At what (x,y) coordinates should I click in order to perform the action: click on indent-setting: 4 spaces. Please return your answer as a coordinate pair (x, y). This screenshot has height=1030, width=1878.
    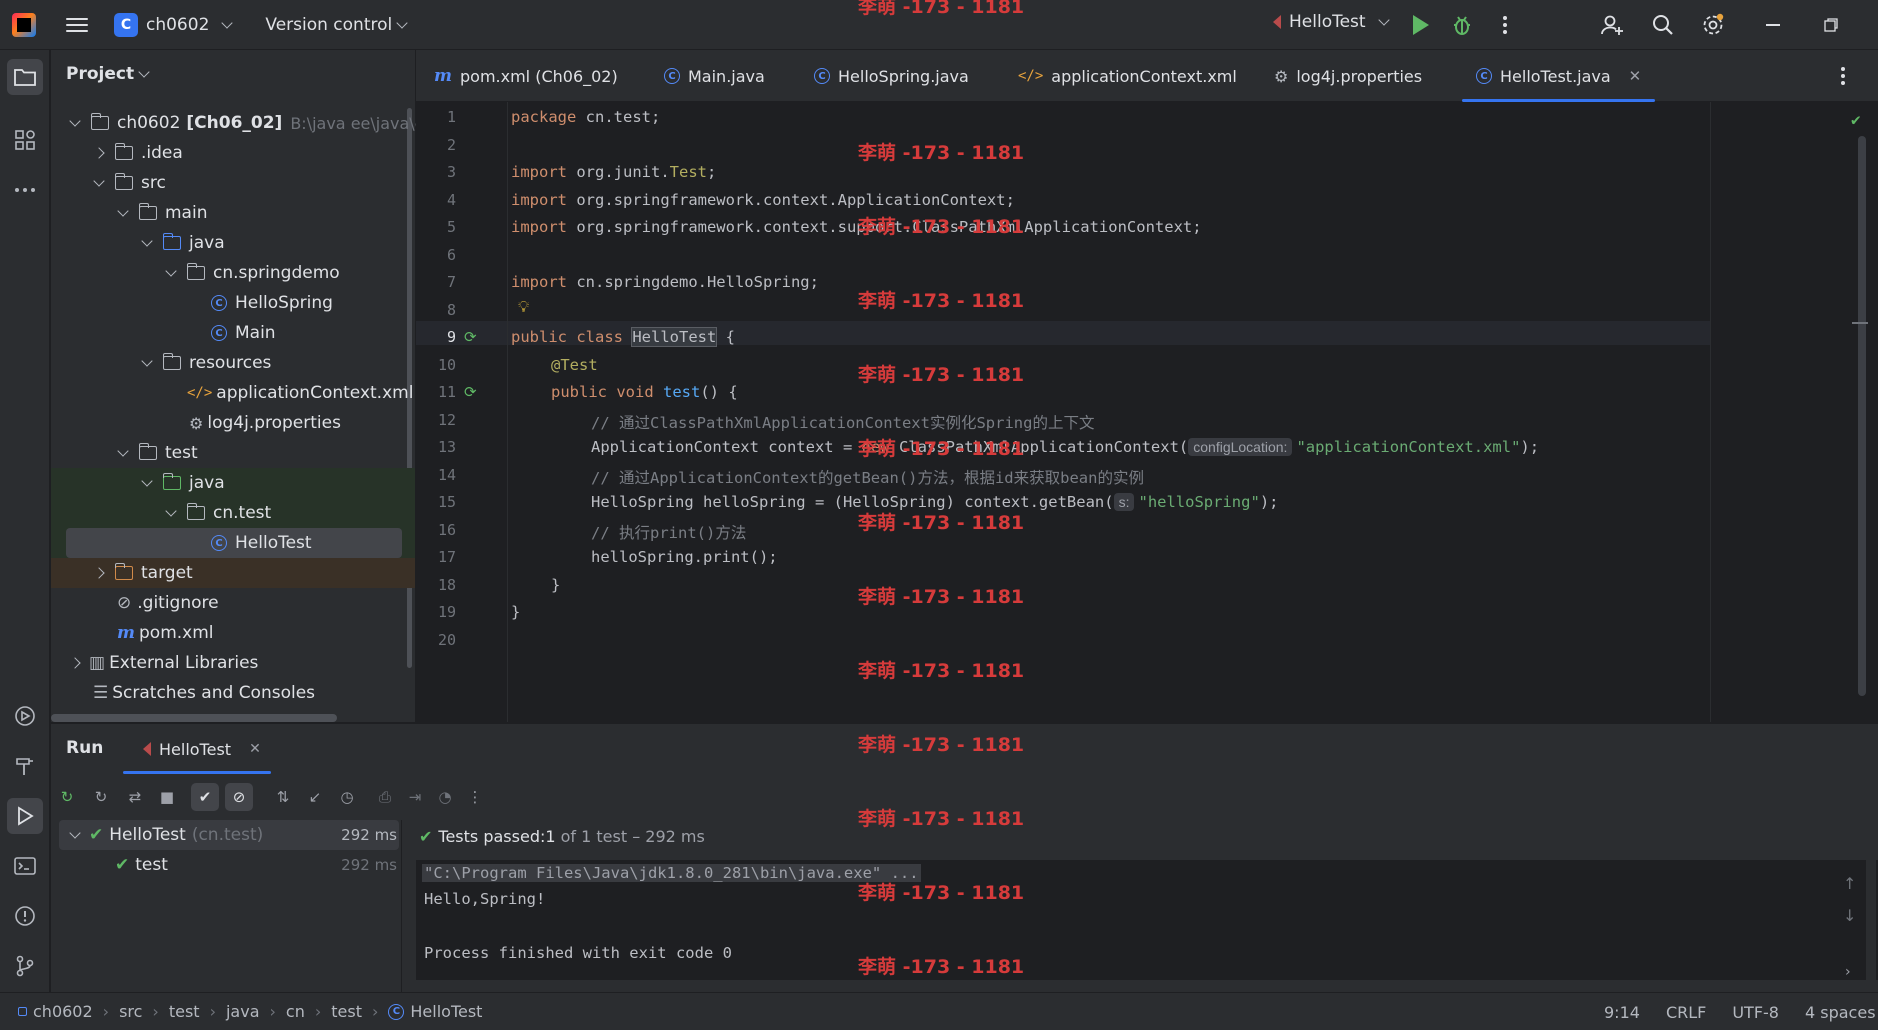
    Looking at the image, I should click on (1840, 1012).